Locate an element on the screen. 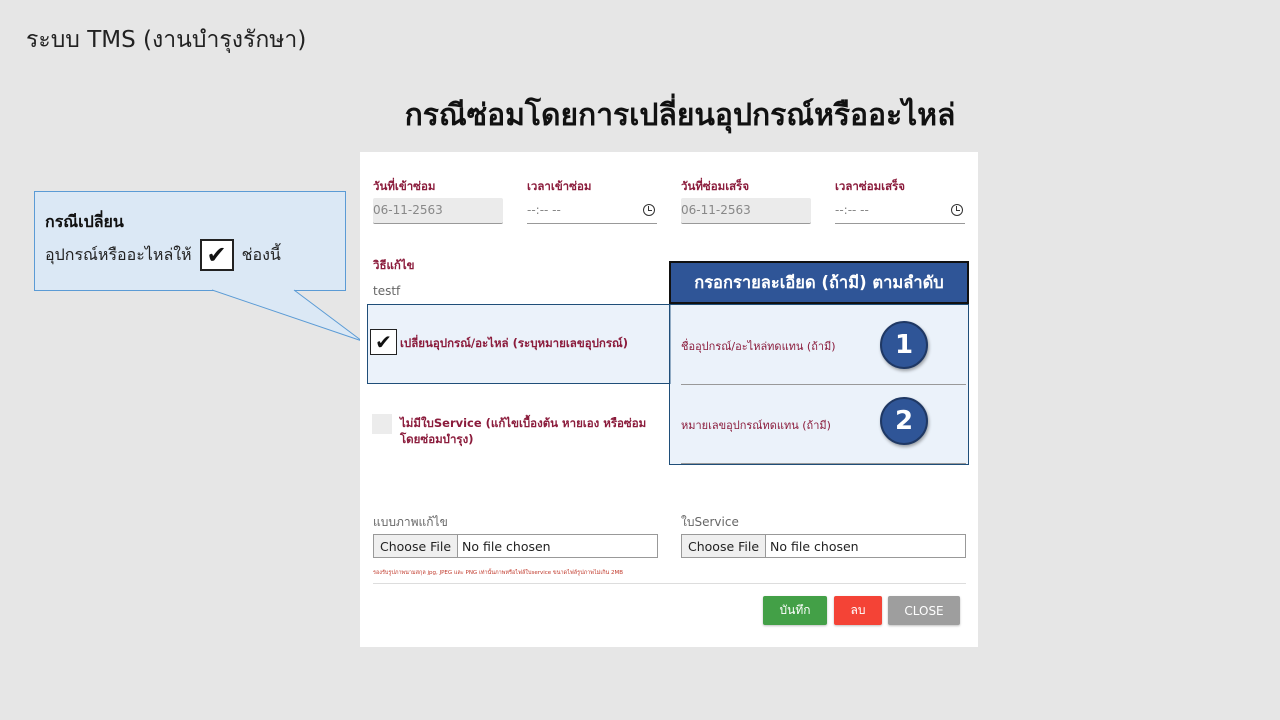 The height and width of the screenshot is (720, 1280). step-badge-2: 2 is located at coordinates (904, 421).